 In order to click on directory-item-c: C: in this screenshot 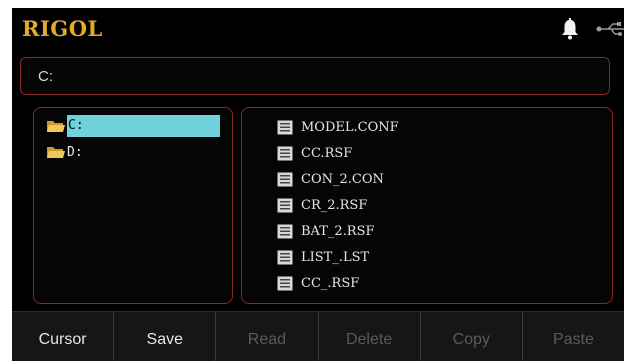, I will do `click(133, 126)`.